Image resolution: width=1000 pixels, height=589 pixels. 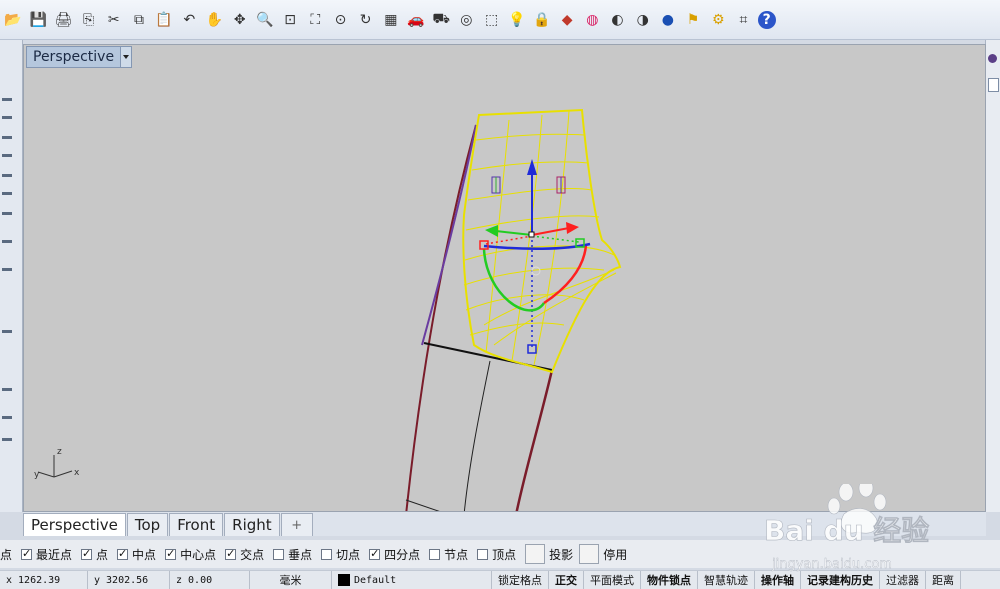 What do you see at coordinates (520, 580) in the screenshot?
I see `status-toggle-0: 锁定格点` at bounding box center [520, 580].